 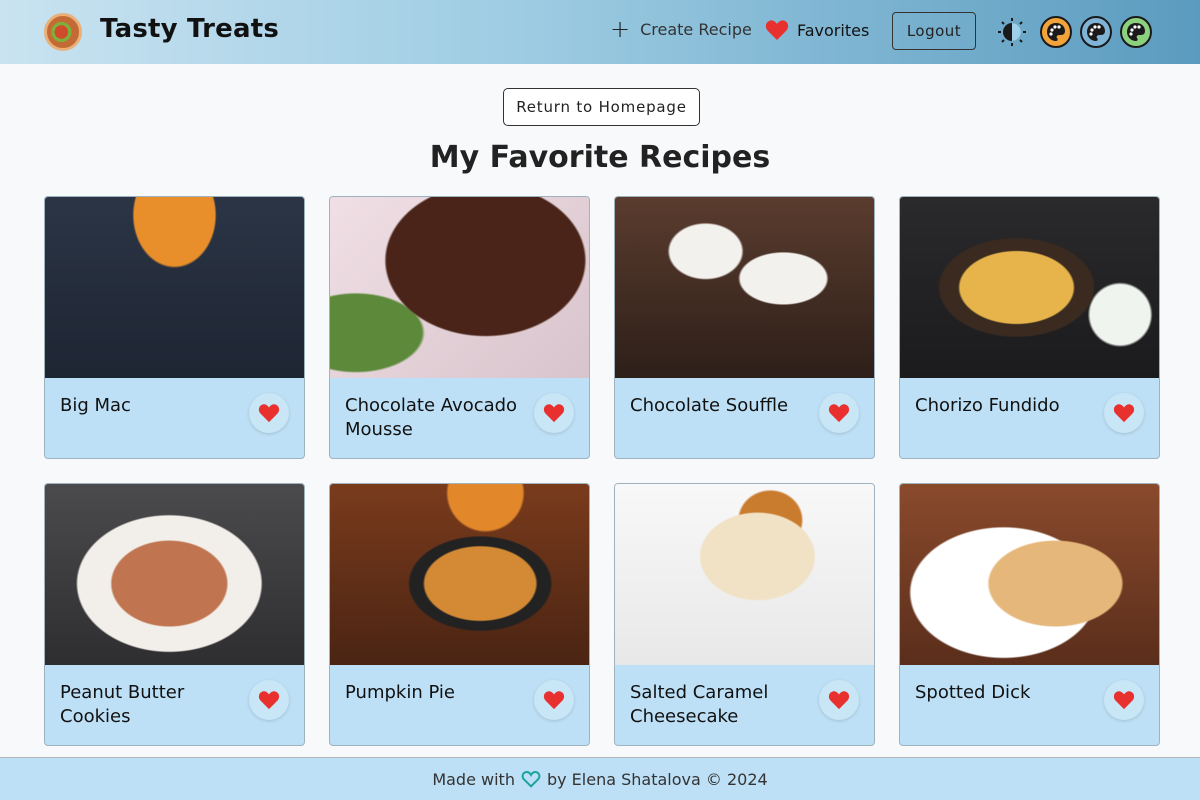 What do you see at coordinates (620, 29) in the screenshot?
I see `plus-icon: +` at bounding box center [620, 29].